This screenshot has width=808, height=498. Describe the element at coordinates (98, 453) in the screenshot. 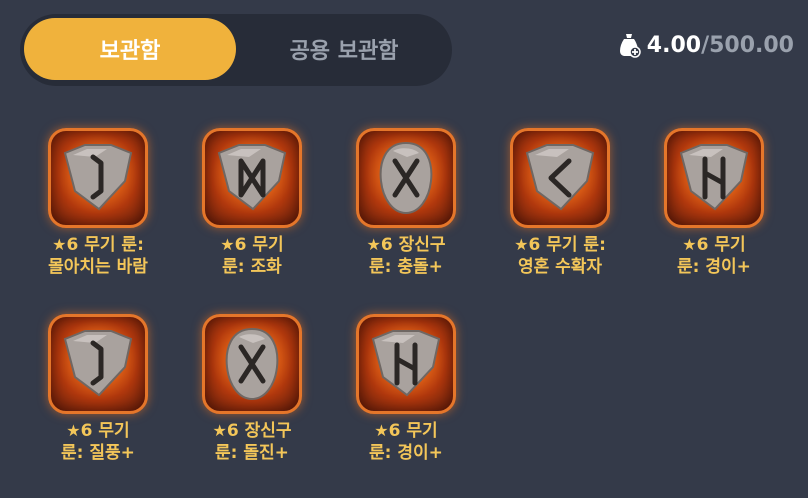

I see `rune-name-line2: 룬: 질풍+` at that location.